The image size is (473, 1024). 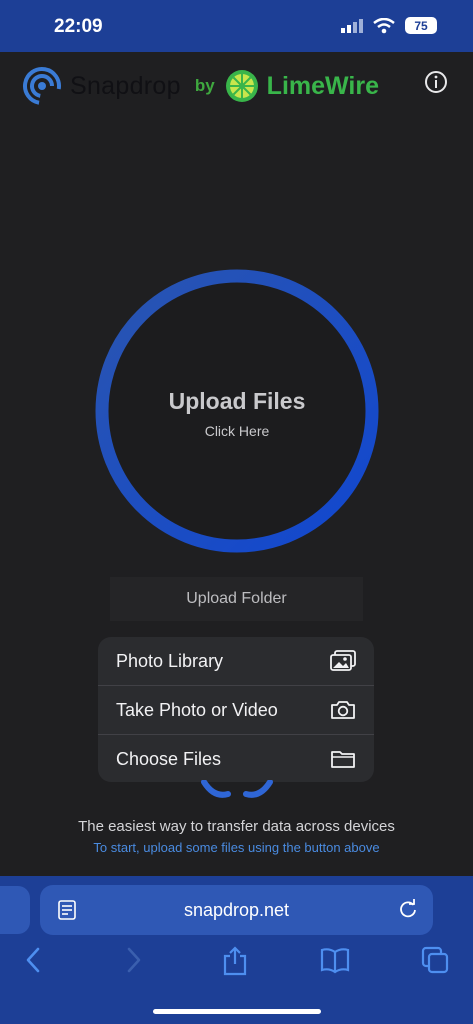 I want to click on url-text: snapdrop.net, so click(x=236, y=910).